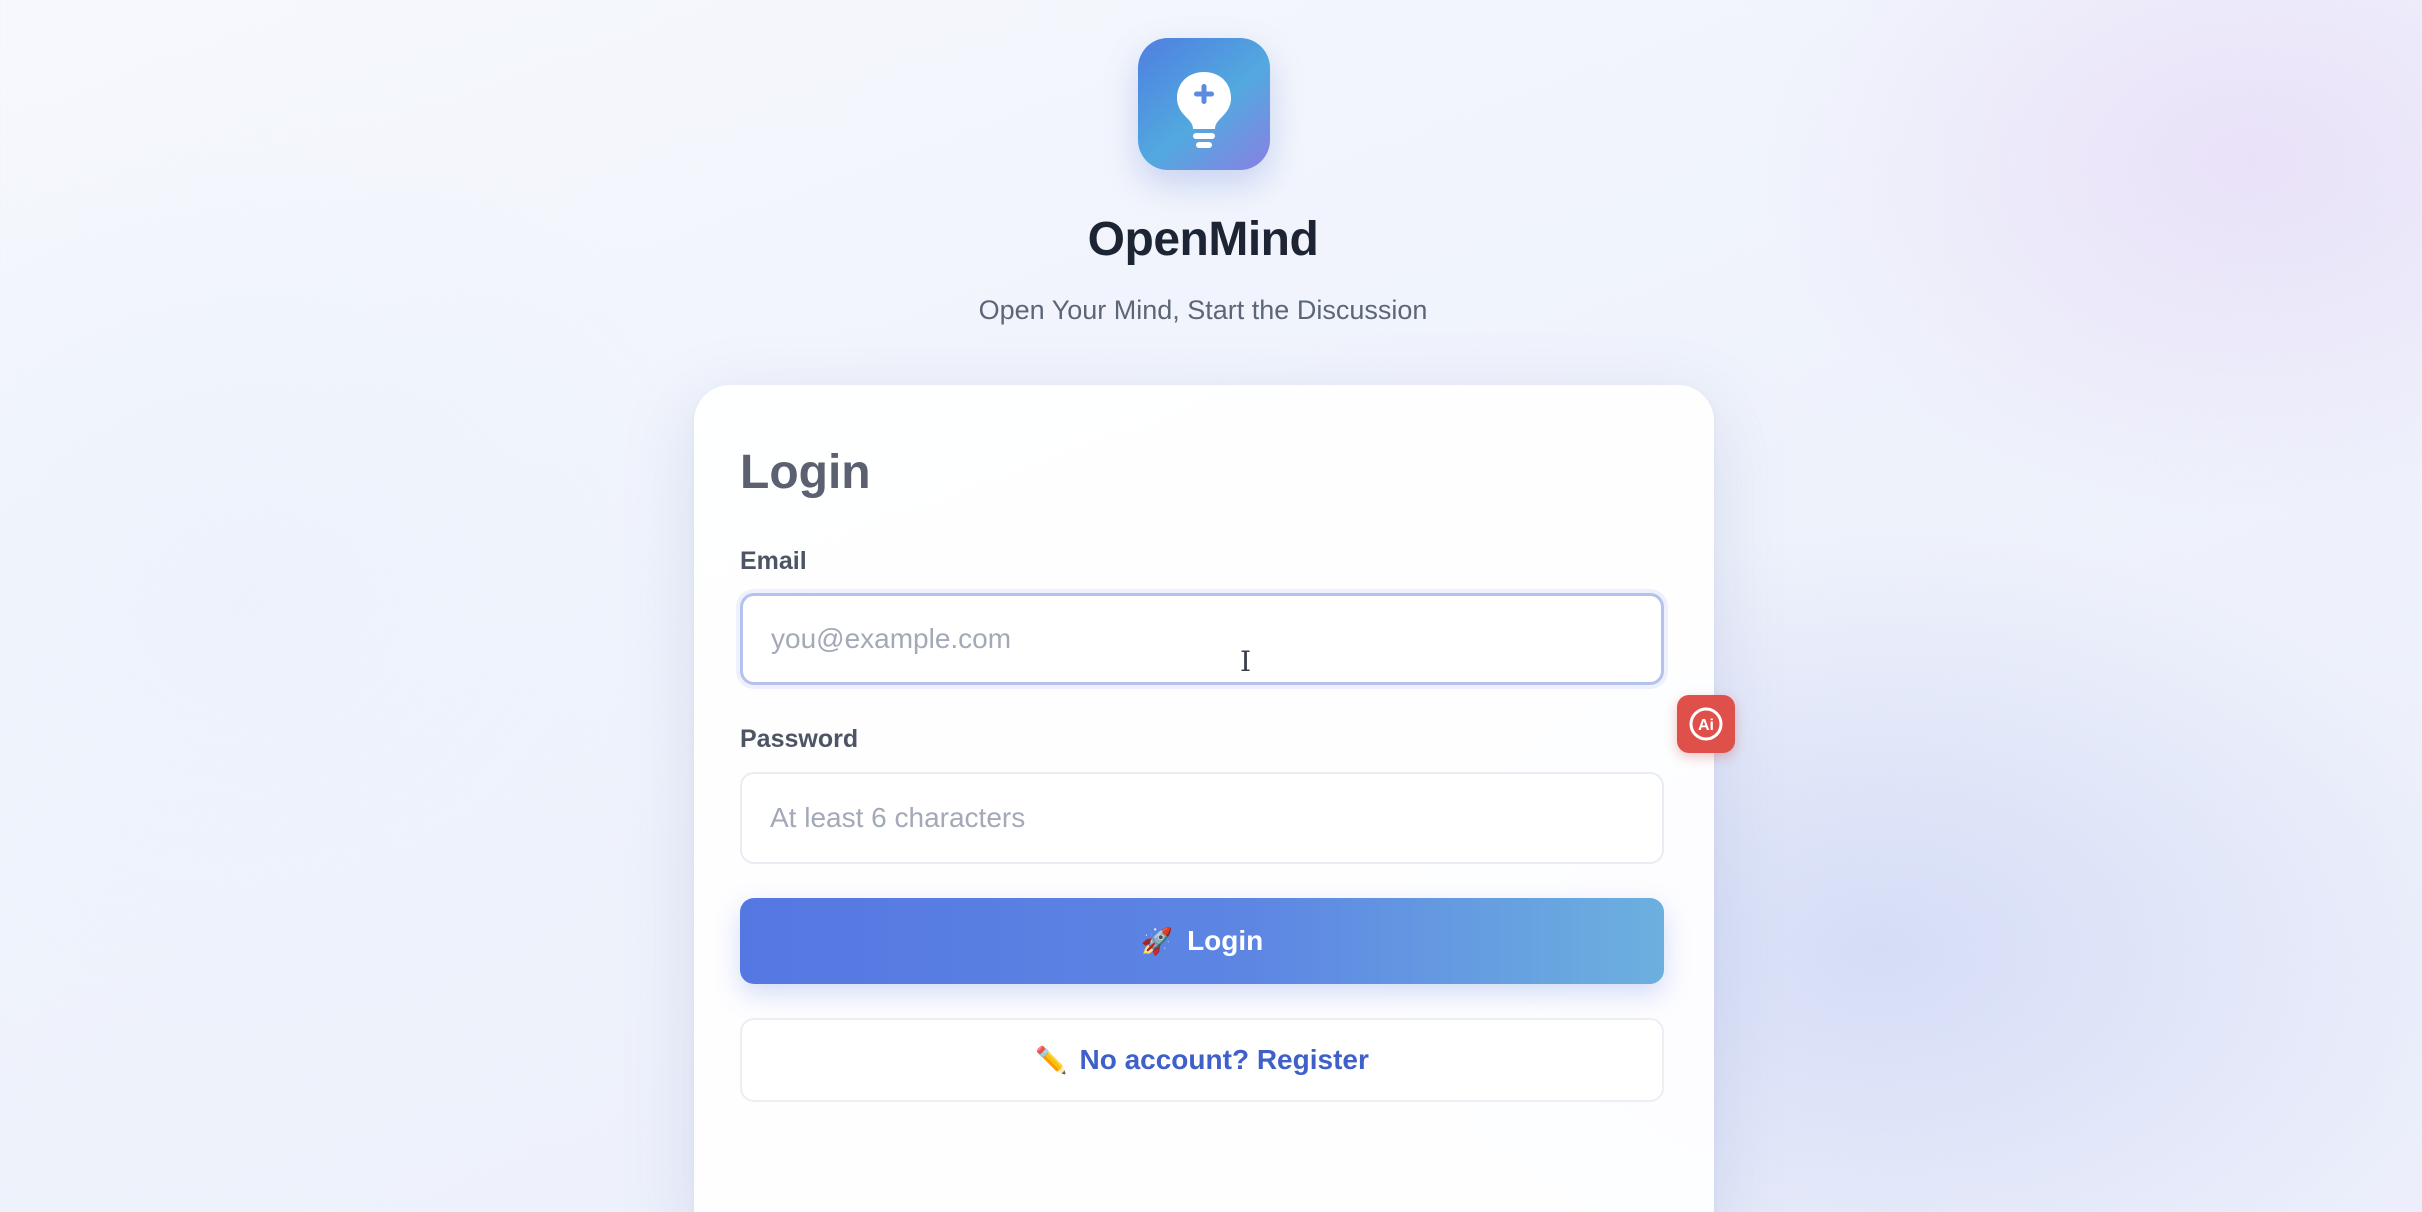 This screenshot has height=1212, width=2422. I want to click on app-logo, so click(1204, 104).